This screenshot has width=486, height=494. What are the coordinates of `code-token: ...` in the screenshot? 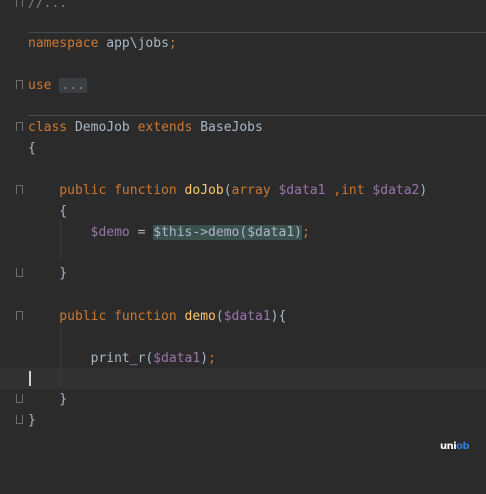 It's located at (73, 85).